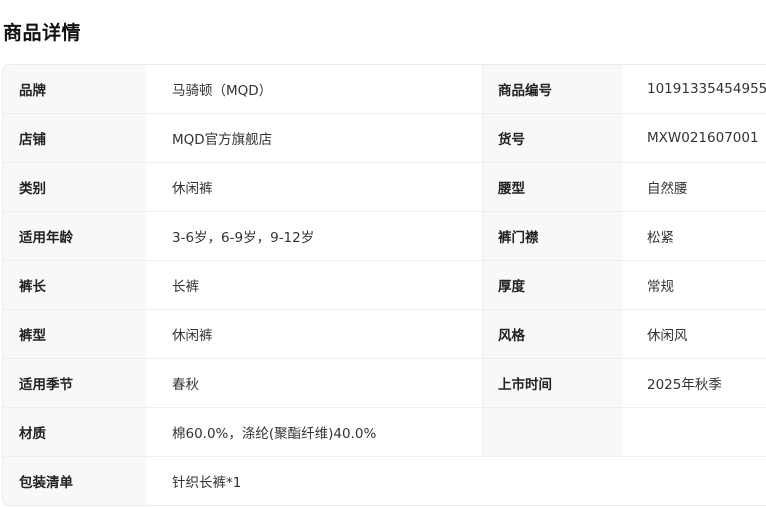 This screenshot has width=766, height=508. What do you see at coordinates (74, 383) in the screenshot?
I see `spec-label: 适用季节` at bounding box center [74, 383].